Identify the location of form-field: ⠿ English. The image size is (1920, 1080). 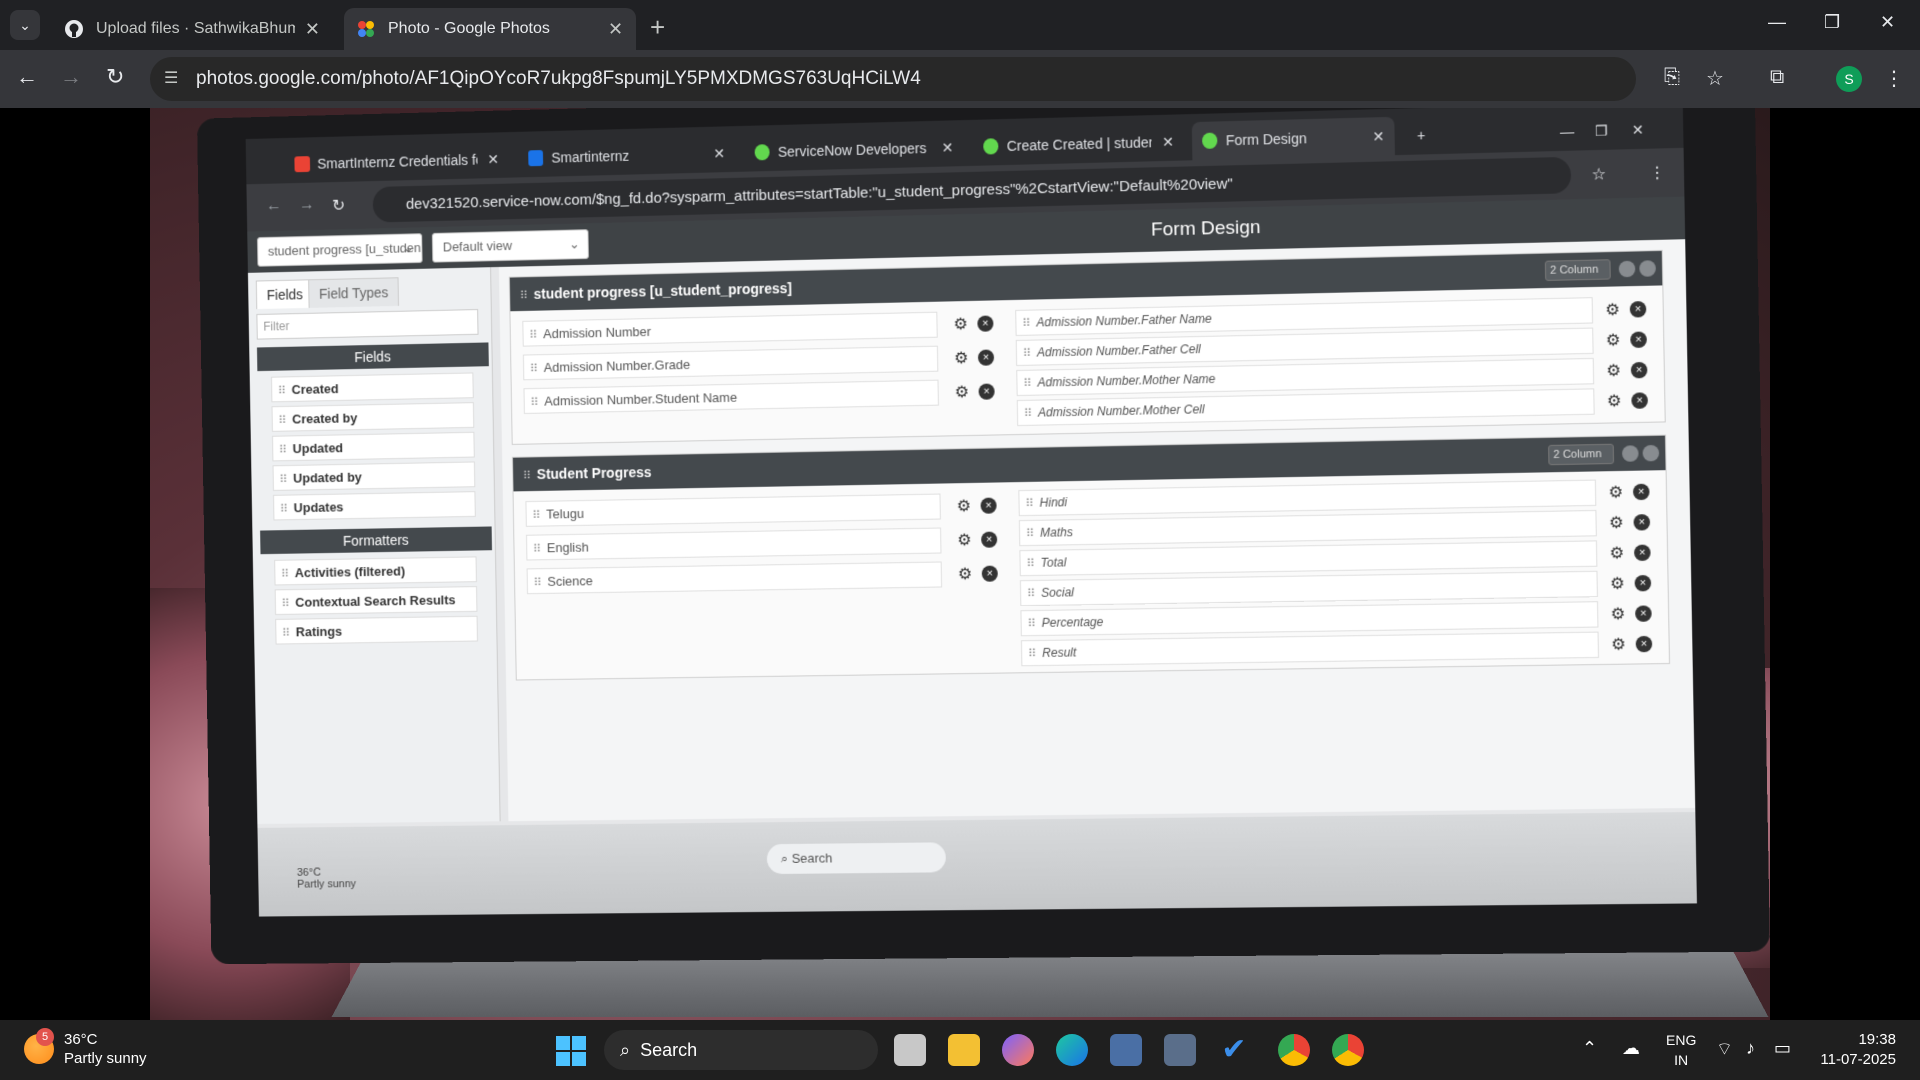
(734, 544).